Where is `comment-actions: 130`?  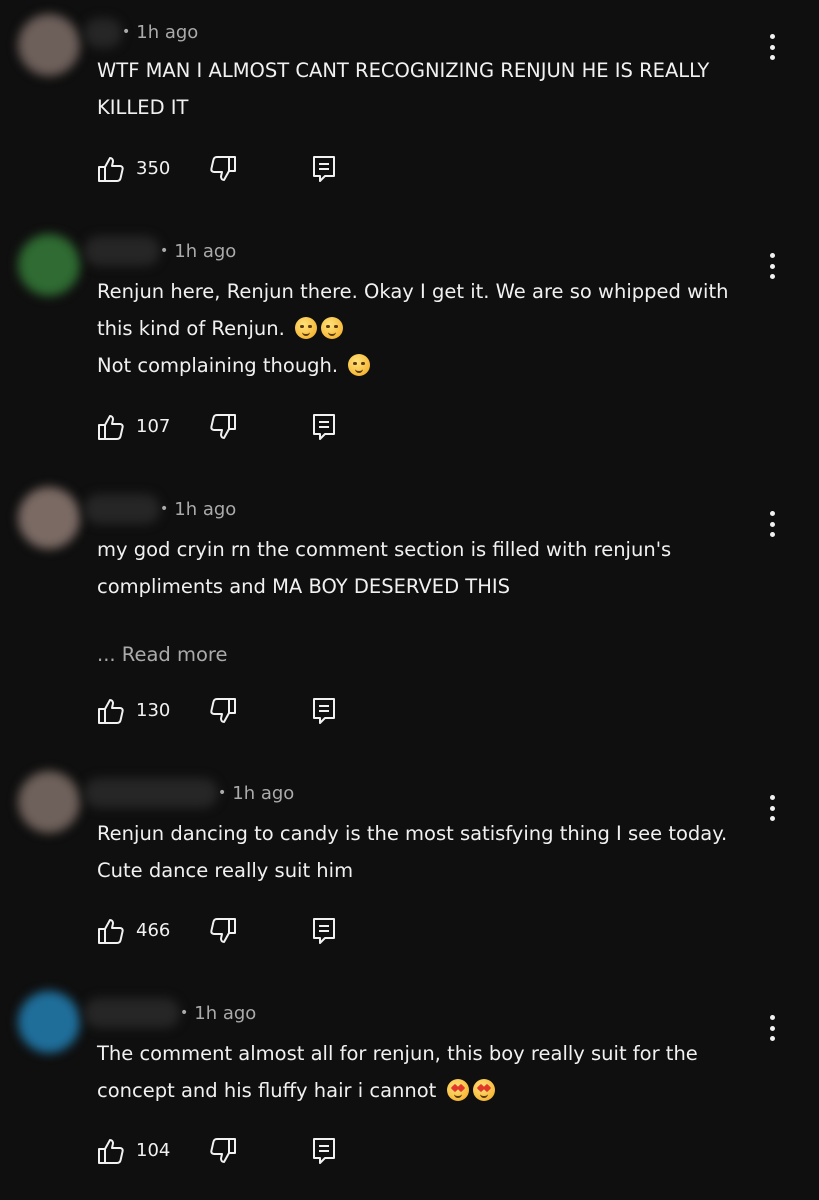 comment-actions: 130 is located at coordinates (226, 712).